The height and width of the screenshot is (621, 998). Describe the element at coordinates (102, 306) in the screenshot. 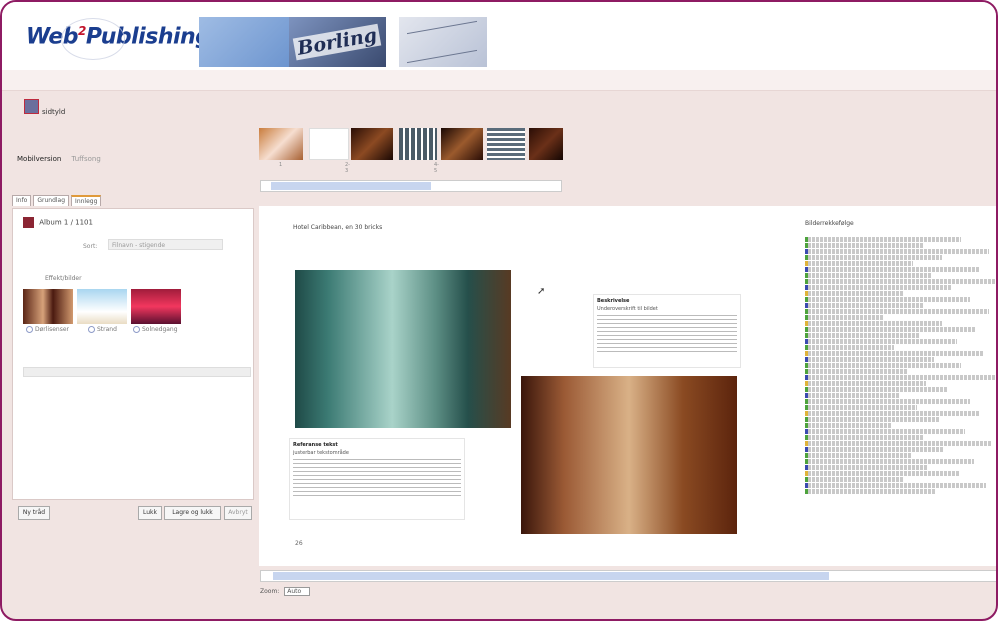

I see `effect-thumb-beach` at that location.